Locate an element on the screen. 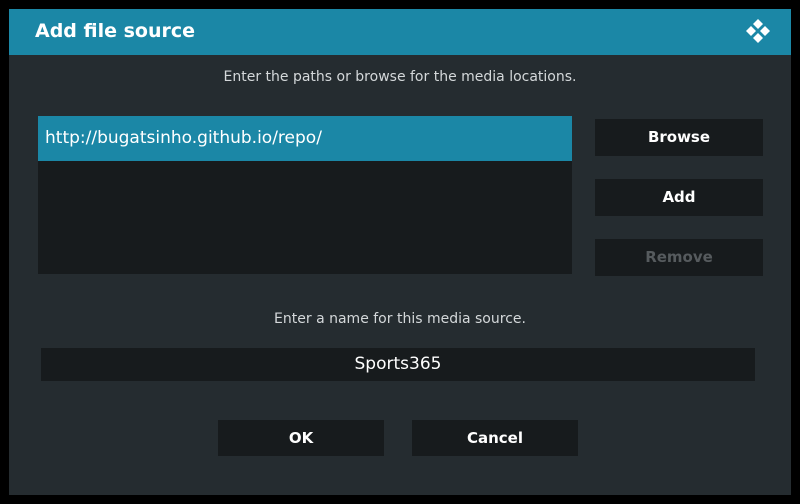 The image size is (800, 504). add-button: Add is located at coordinates (679, 197).